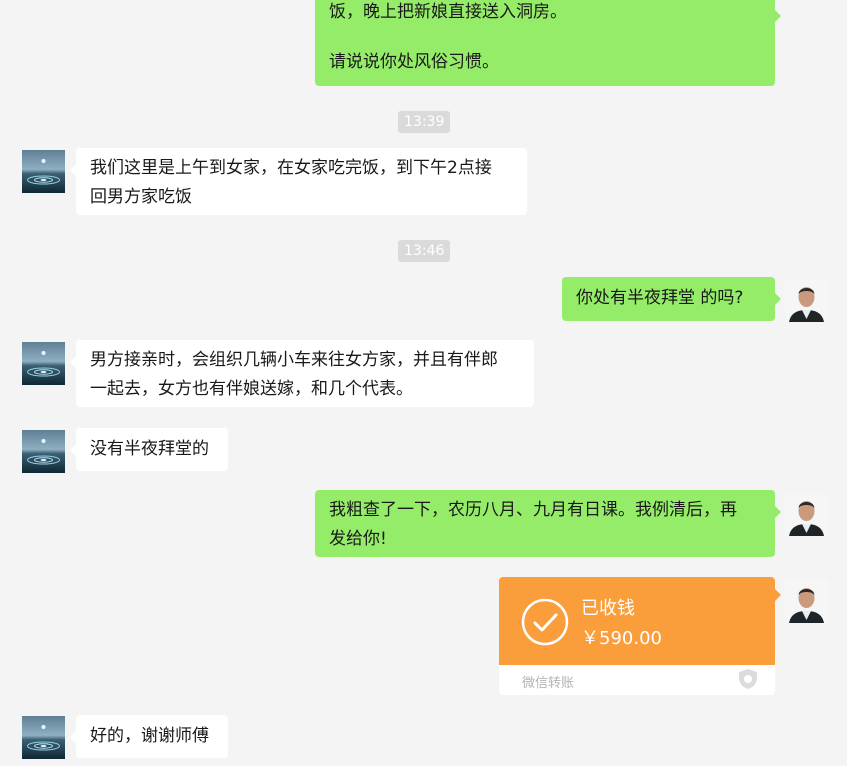 The height and width of the screenshot is (766, 847). I want to click on message-text: 一起去，女方也有伴娘送嫁，和几个代表。, so click(251, 389).